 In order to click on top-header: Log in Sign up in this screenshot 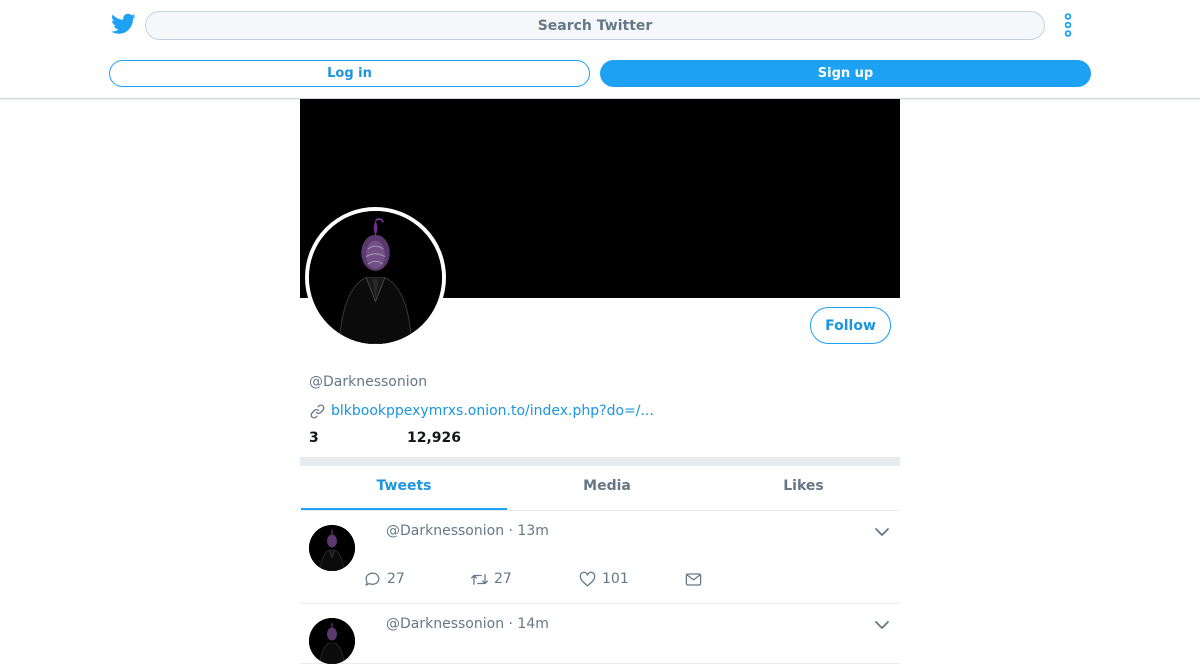, I will do `click(600, 49)`.